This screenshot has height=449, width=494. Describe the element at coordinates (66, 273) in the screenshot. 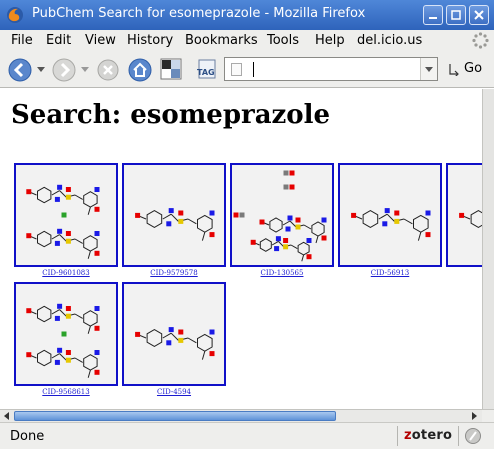

I see `cid-link: CID-9601083` at that location.